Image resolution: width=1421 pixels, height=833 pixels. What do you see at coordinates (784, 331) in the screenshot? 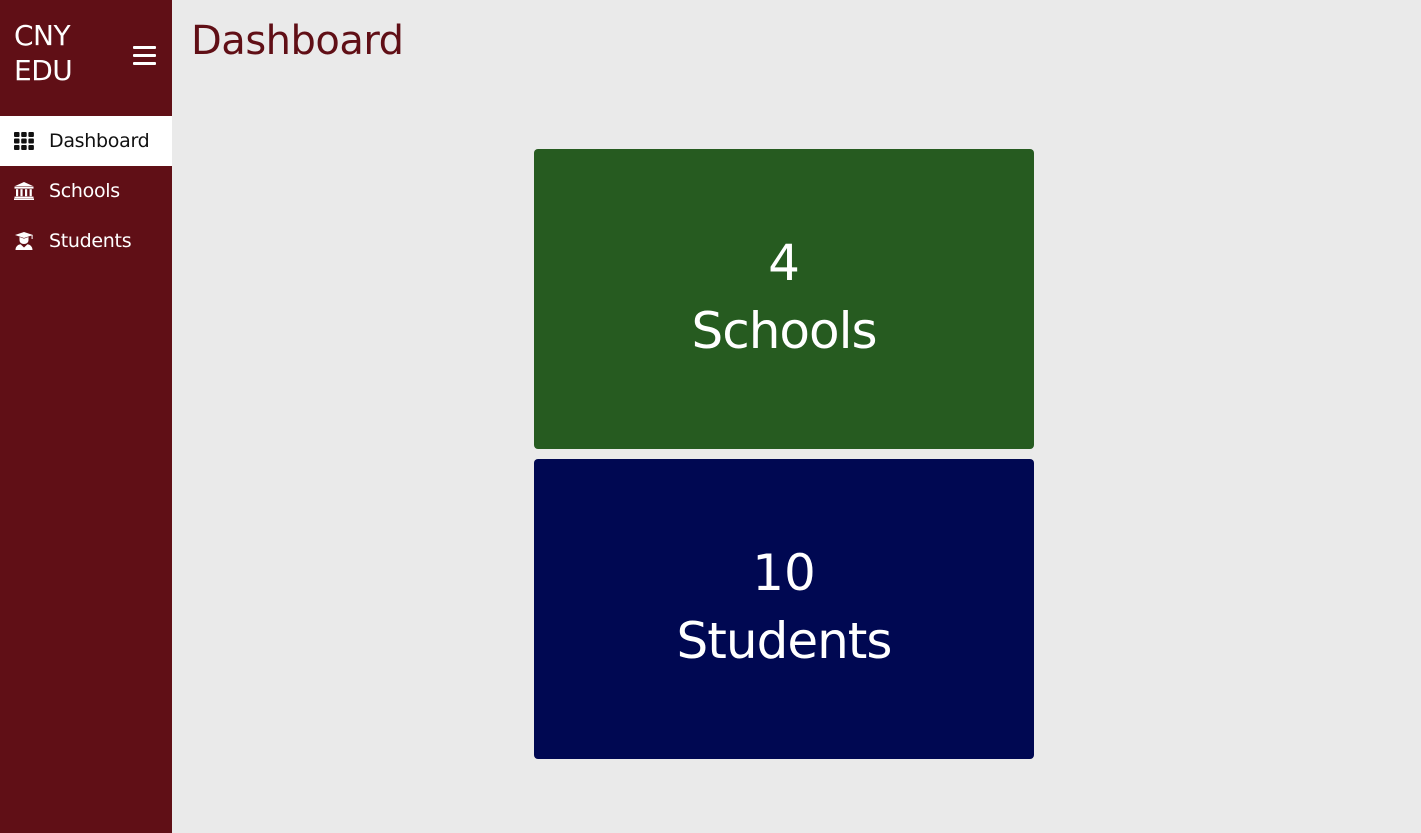
I see `schools-label: Schools` at bounding box center [784, 331].